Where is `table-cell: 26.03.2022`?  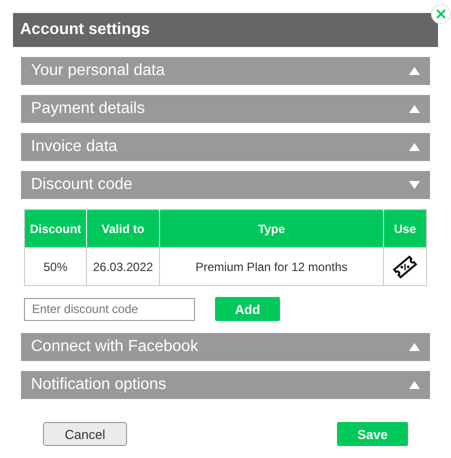 table-cell: 26.03.2022 is located at coordinates (123, 267).